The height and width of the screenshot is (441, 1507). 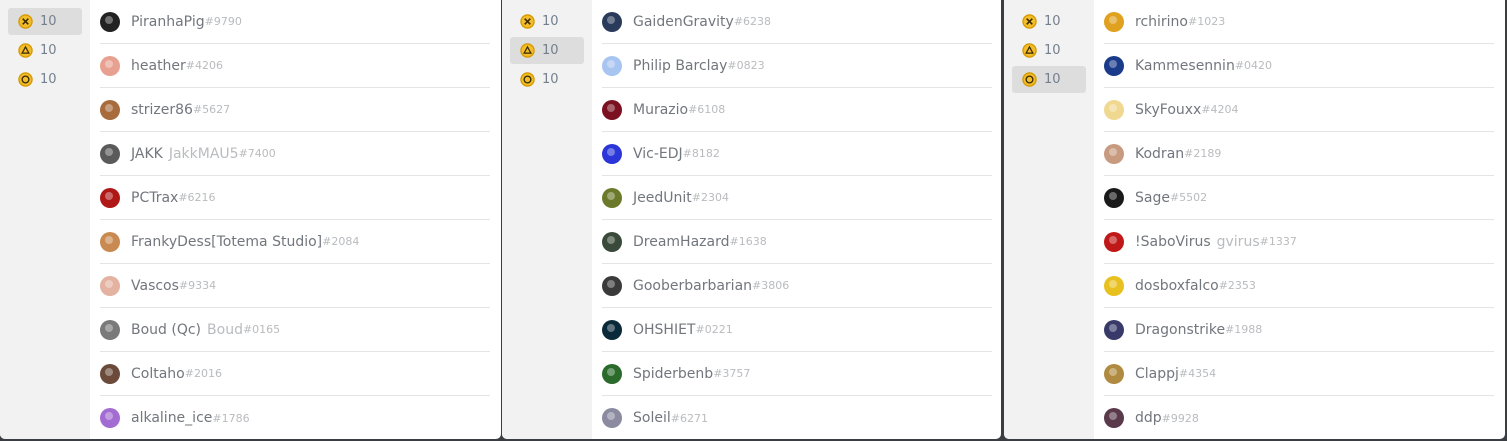 What do you see at coordinates (652, 418) in the screenshot?
I see `user-name: Soleil` at bounding box center [652, 418].